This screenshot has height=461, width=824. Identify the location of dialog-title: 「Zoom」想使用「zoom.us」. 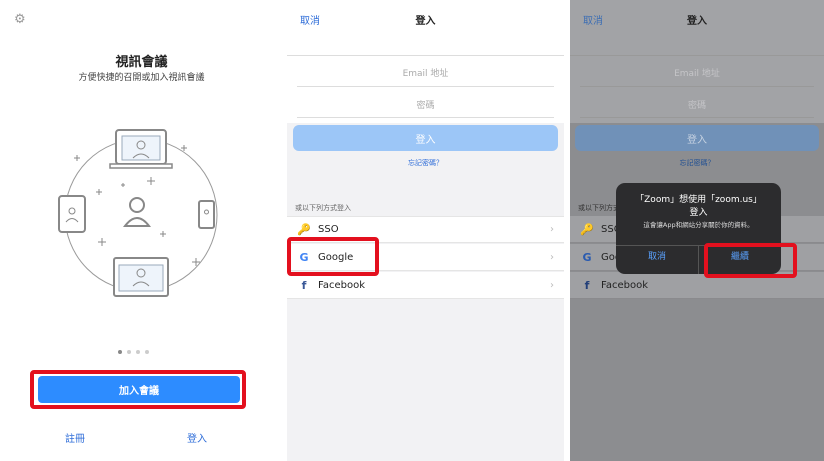
(698, 200).